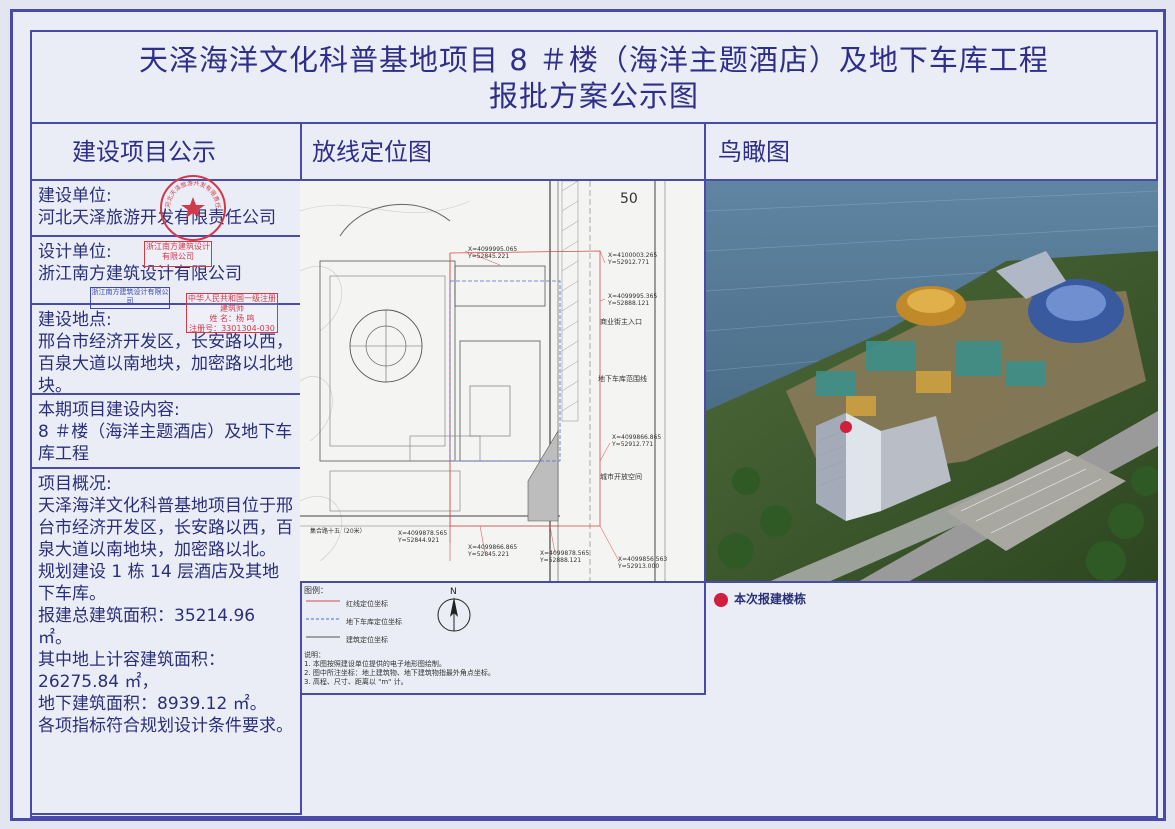 This screenshot has width=1175, height=829. Describe the element at coordinates (356, 682) in the screenshot. I see `note-3: 3. 高程、尺寸、距离以 "m" 计。` at that location.